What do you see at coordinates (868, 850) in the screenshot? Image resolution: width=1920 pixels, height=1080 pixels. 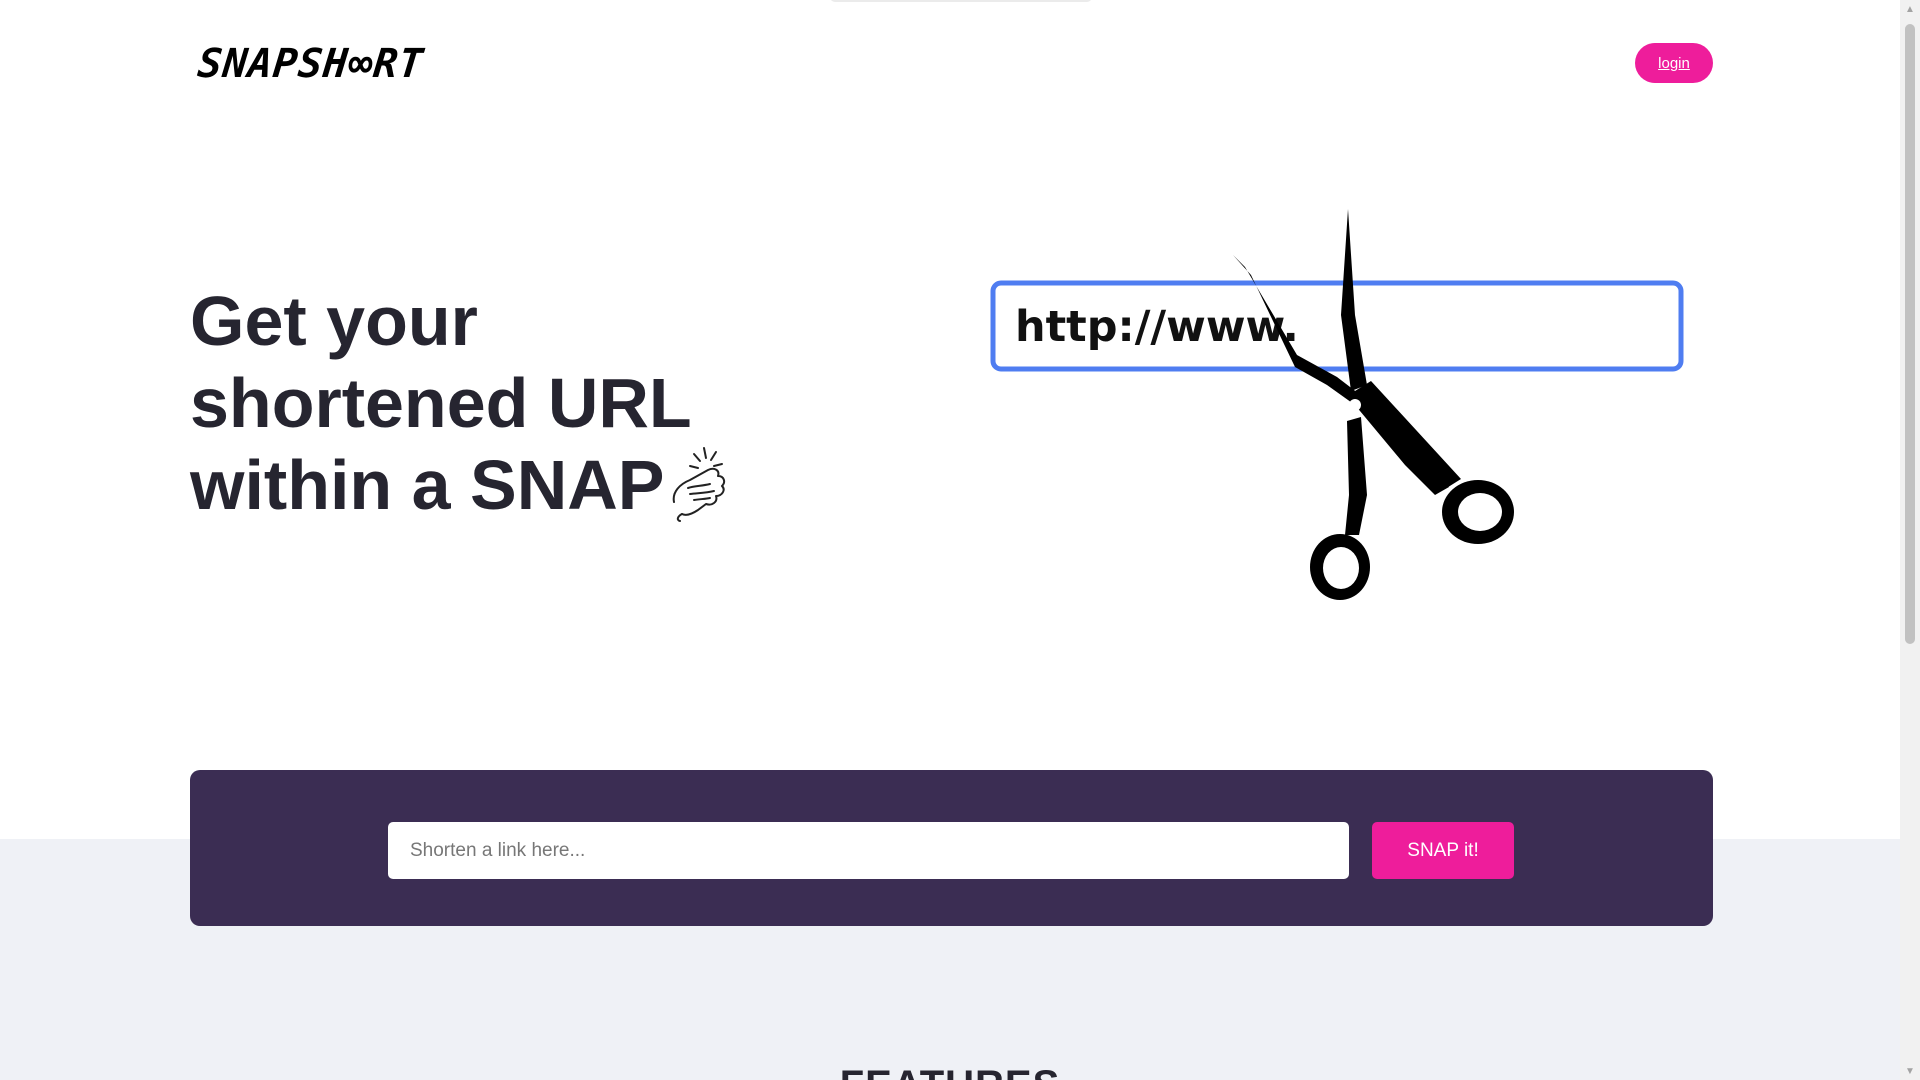 I see `shorten-link-input` at bounding box center [868, 850].